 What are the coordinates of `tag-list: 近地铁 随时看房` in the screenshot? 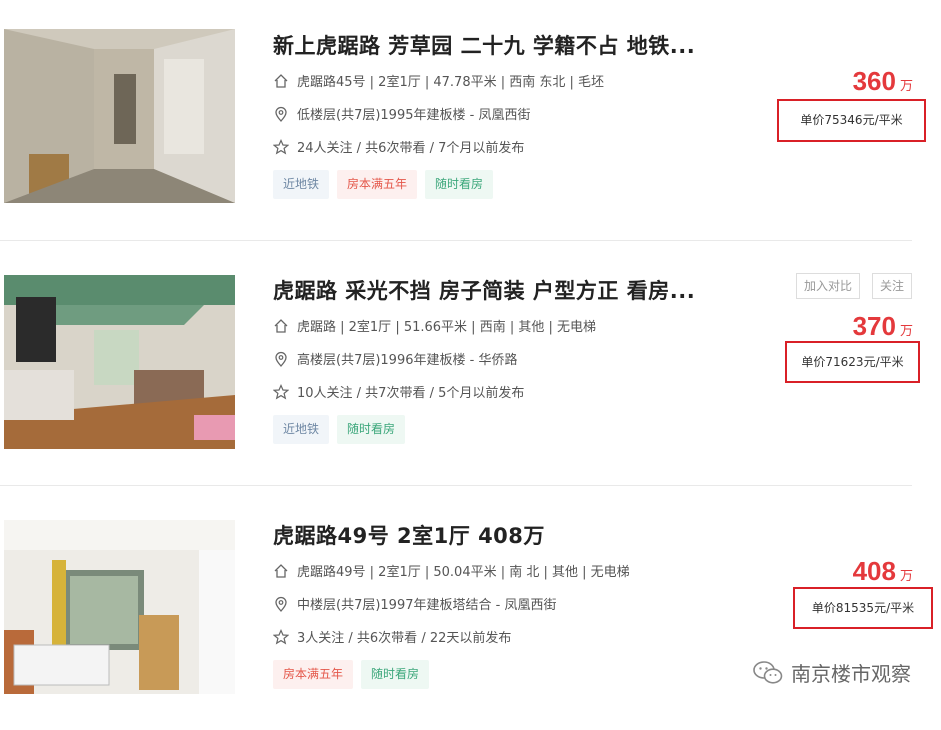 It's located at (339, 429).